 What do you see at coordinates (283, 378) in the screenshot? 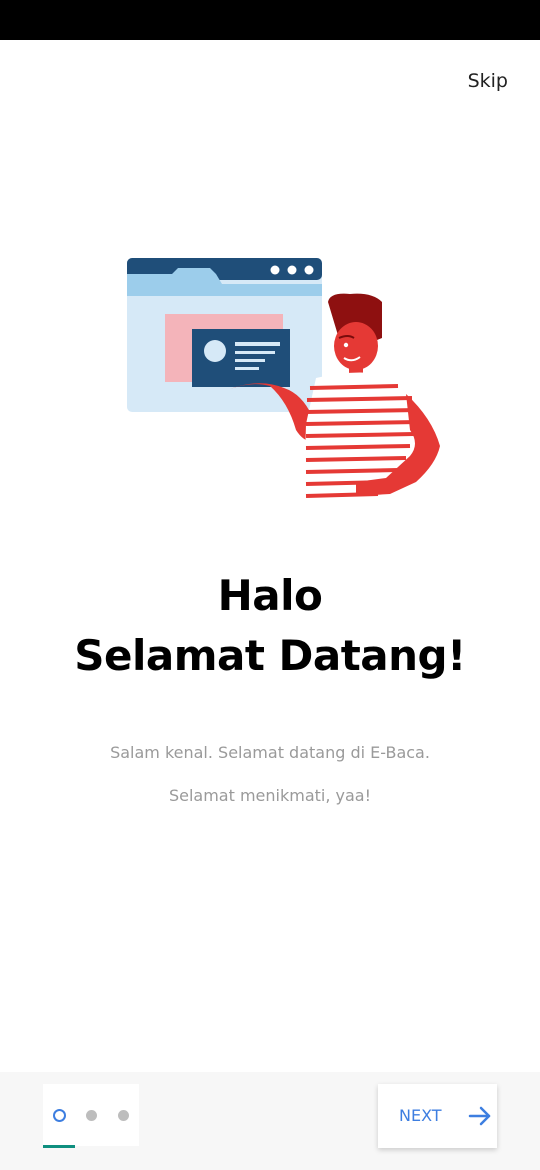
I see `welcome-illustration` at bounding box center [283, 378].